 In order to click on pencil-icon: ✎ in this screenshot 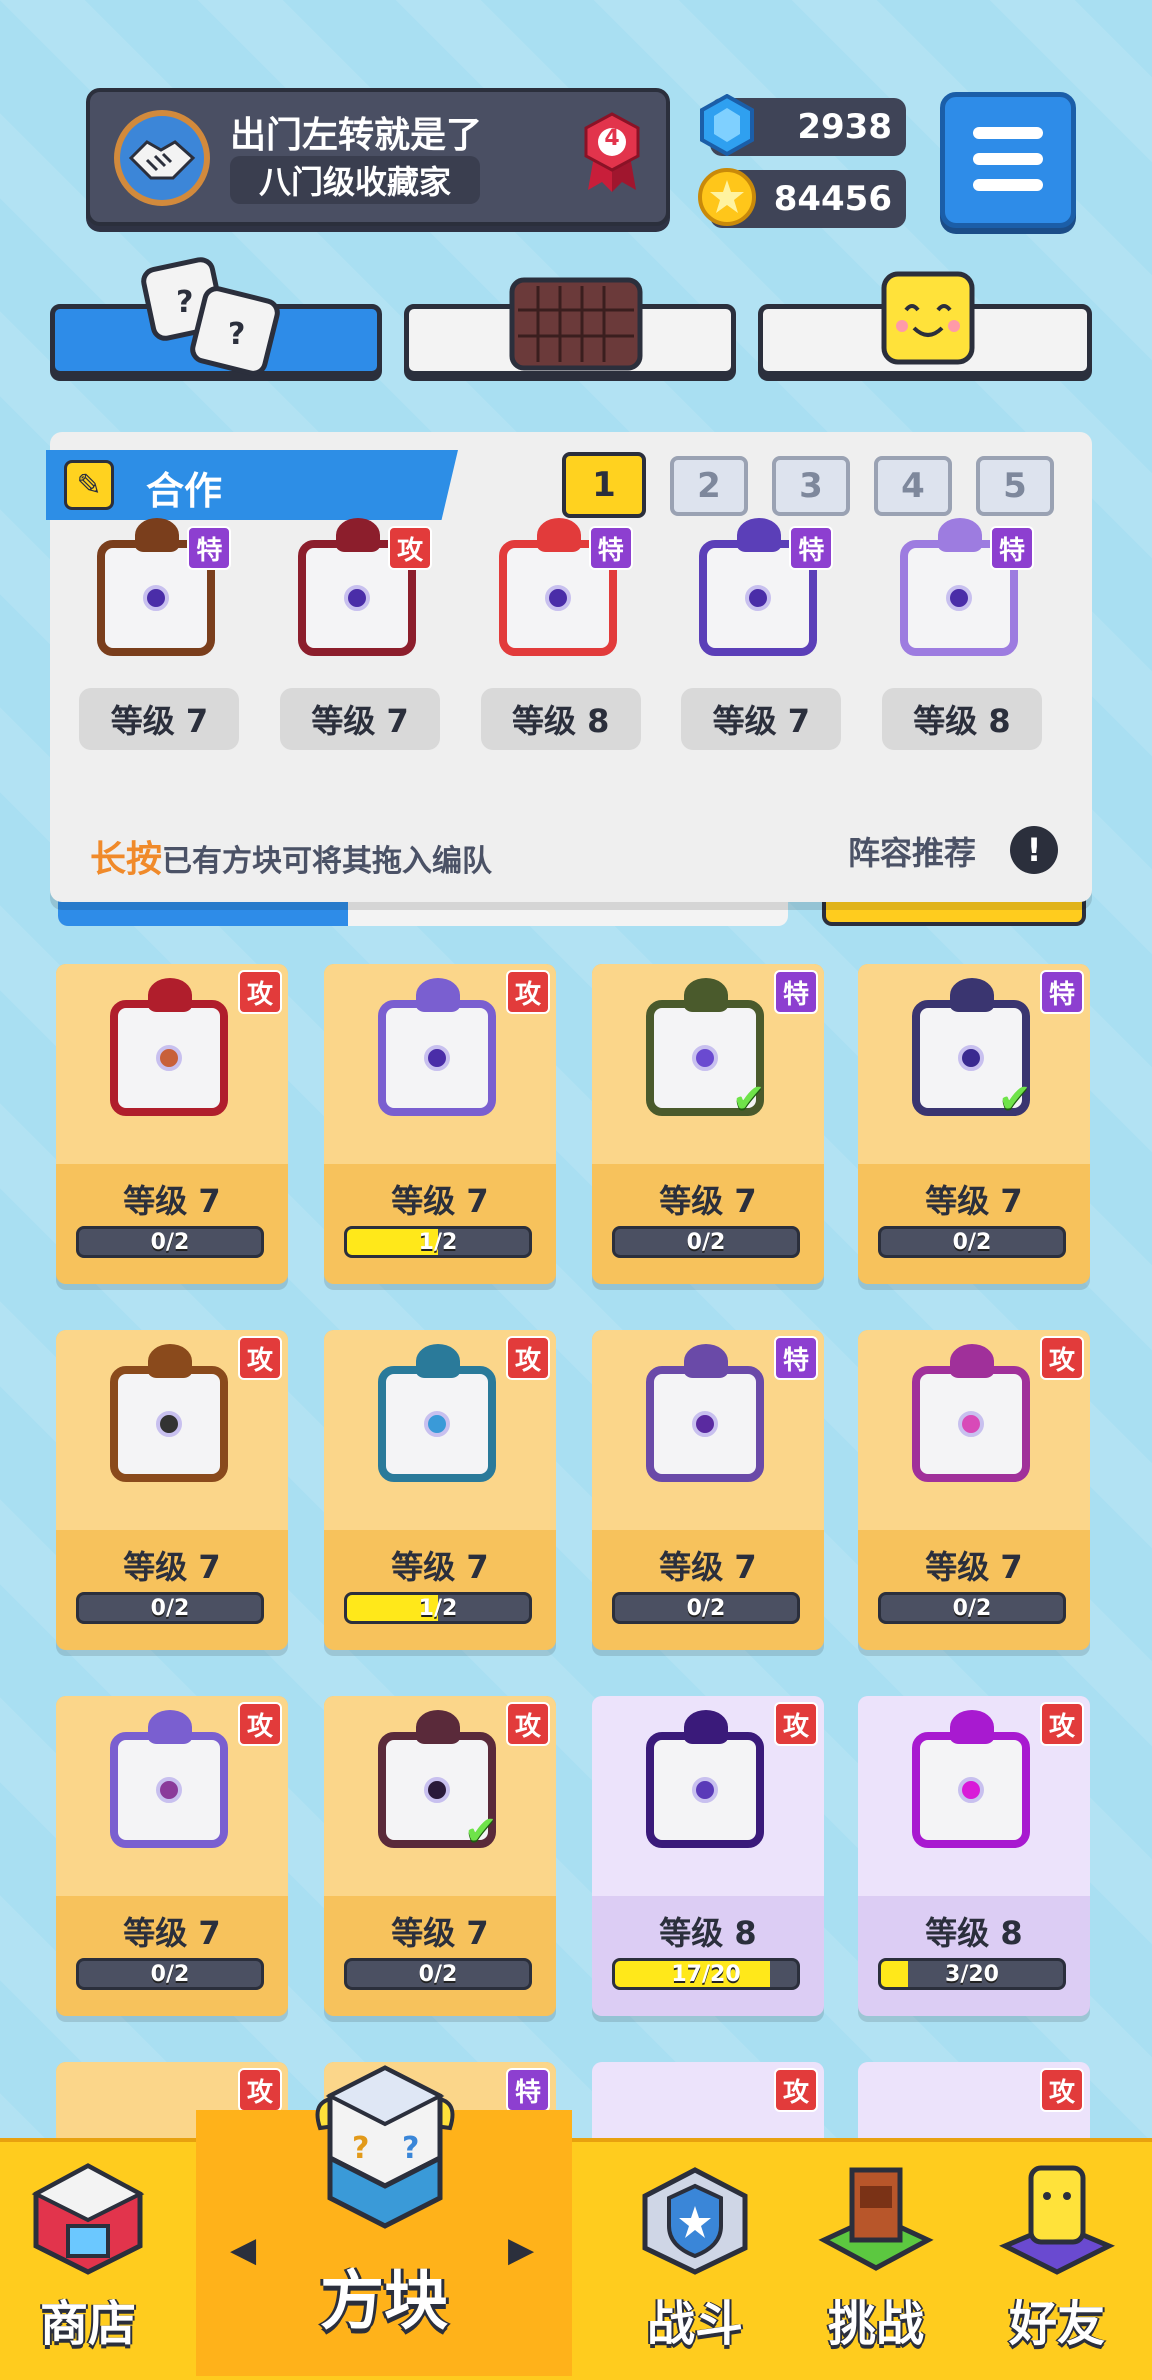, I will do `click(89, 485)`.